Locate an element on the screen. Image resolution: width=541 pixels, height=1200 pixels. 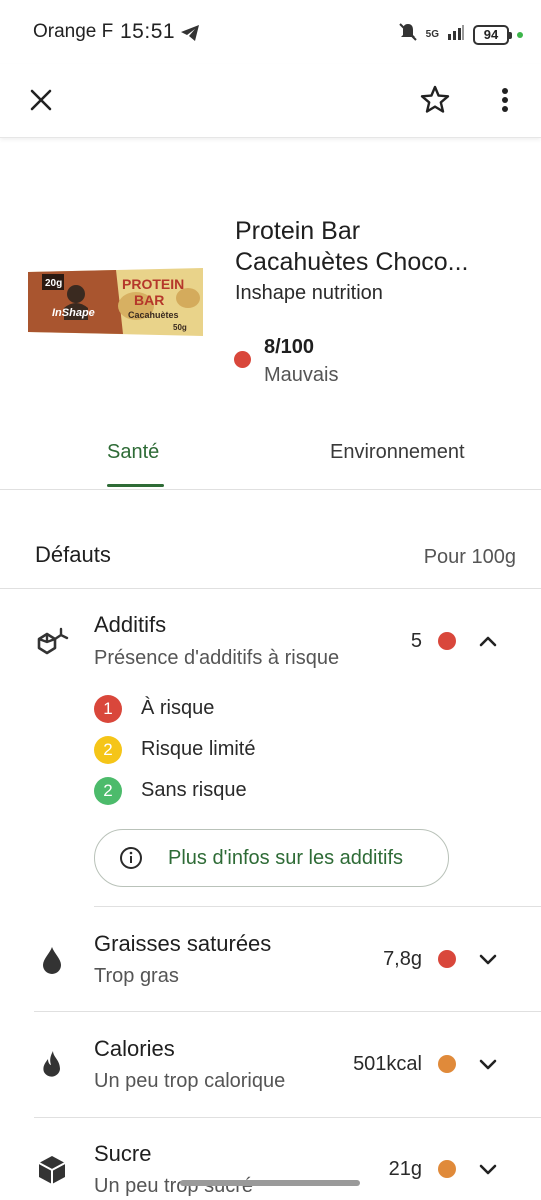
app-bar is located at coordinates (270, 101).